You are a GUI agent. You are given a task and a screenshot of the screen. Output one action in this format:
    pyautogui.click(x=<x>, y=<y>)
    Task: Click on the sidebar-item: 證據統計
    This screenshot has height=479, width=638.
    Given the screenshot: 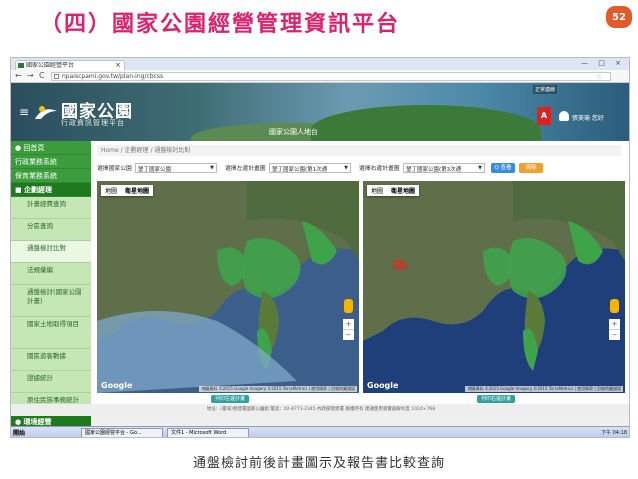 What is the action you would take?
    pyautogui.click(x=51, y=382)
    